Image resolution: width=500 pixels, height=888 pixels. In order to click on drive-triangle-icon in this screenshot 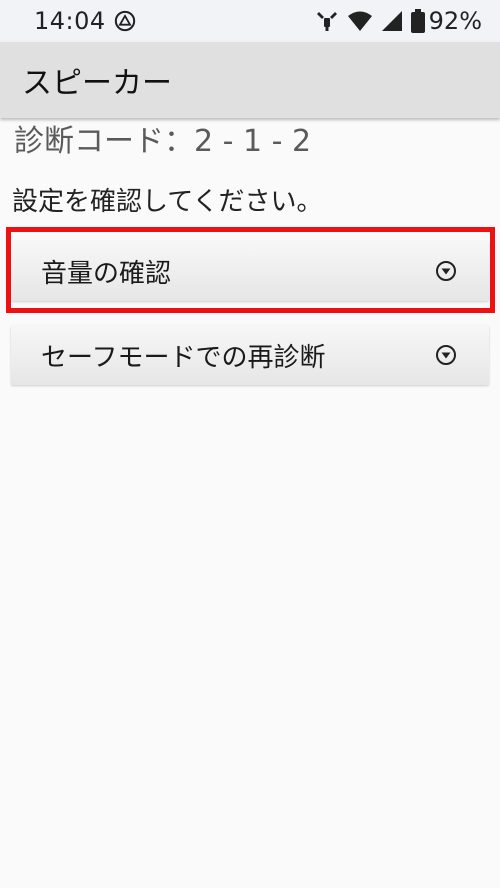, I will do `click(124, 21)`.